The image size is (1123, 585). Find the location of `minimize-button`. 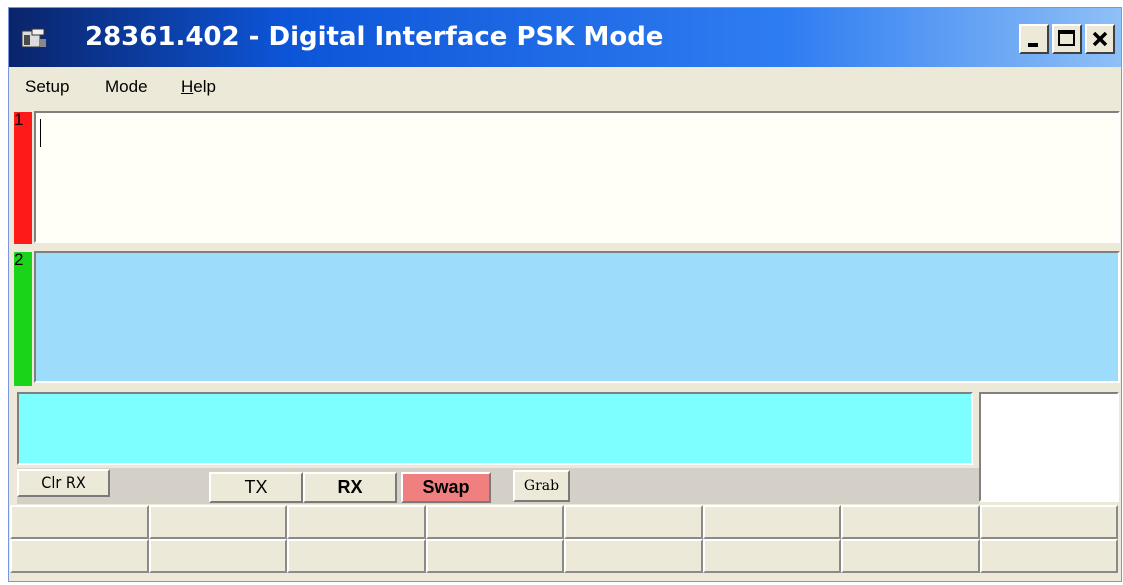

minimize-button is located at coordinates (1034, 39).